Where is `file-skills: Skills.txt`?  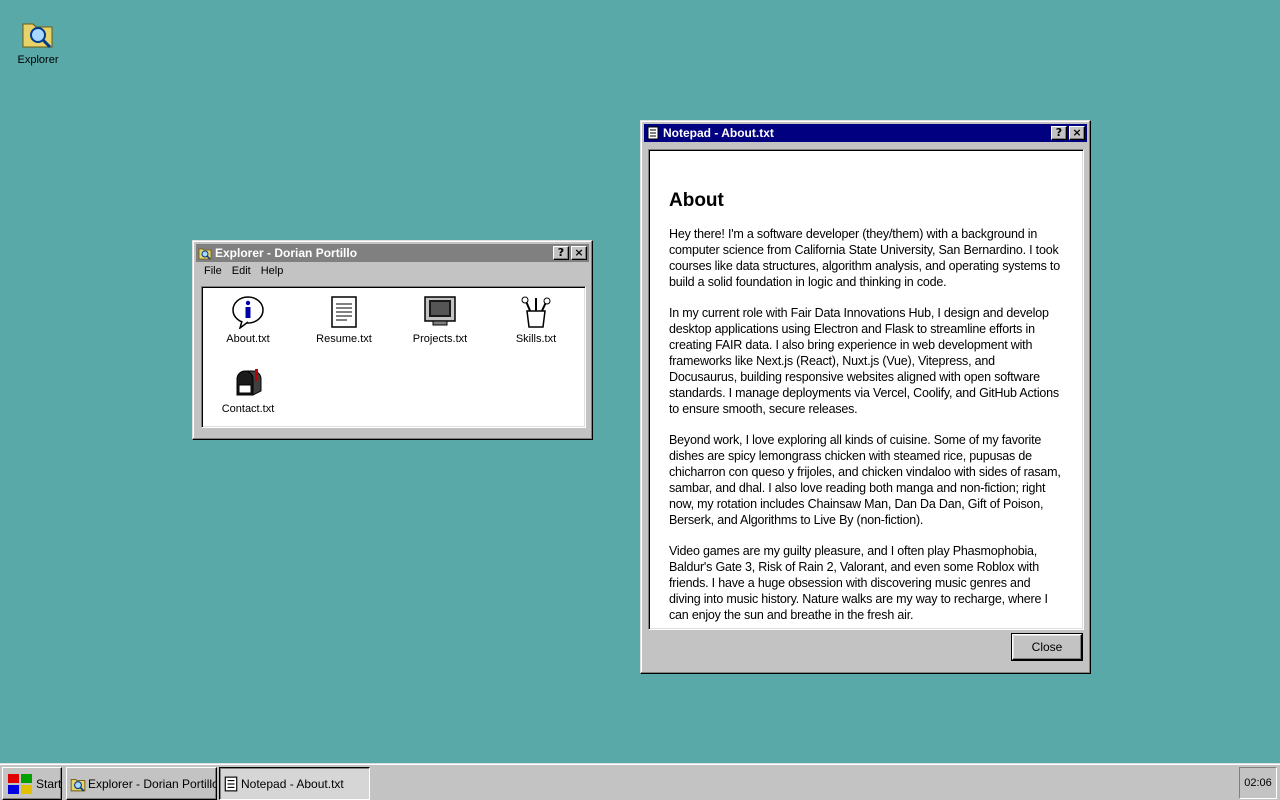
file-skills: Skills.txt is located at coordinates (536, 320).